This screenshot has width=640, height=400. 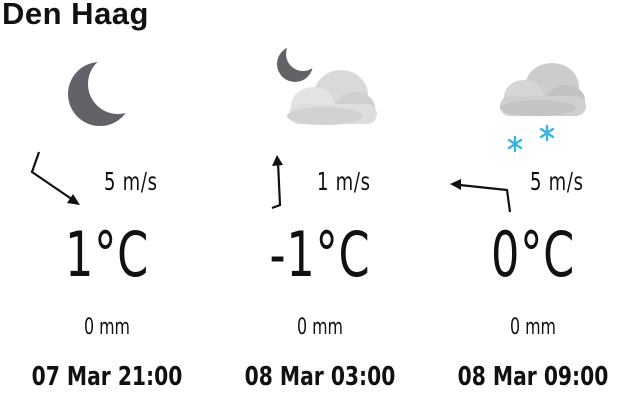 What do you see at coordinates (320, 377) in the screenshot?
I see `forecast-time: 08 Mar 03:00` at bounding box center [320, 377].